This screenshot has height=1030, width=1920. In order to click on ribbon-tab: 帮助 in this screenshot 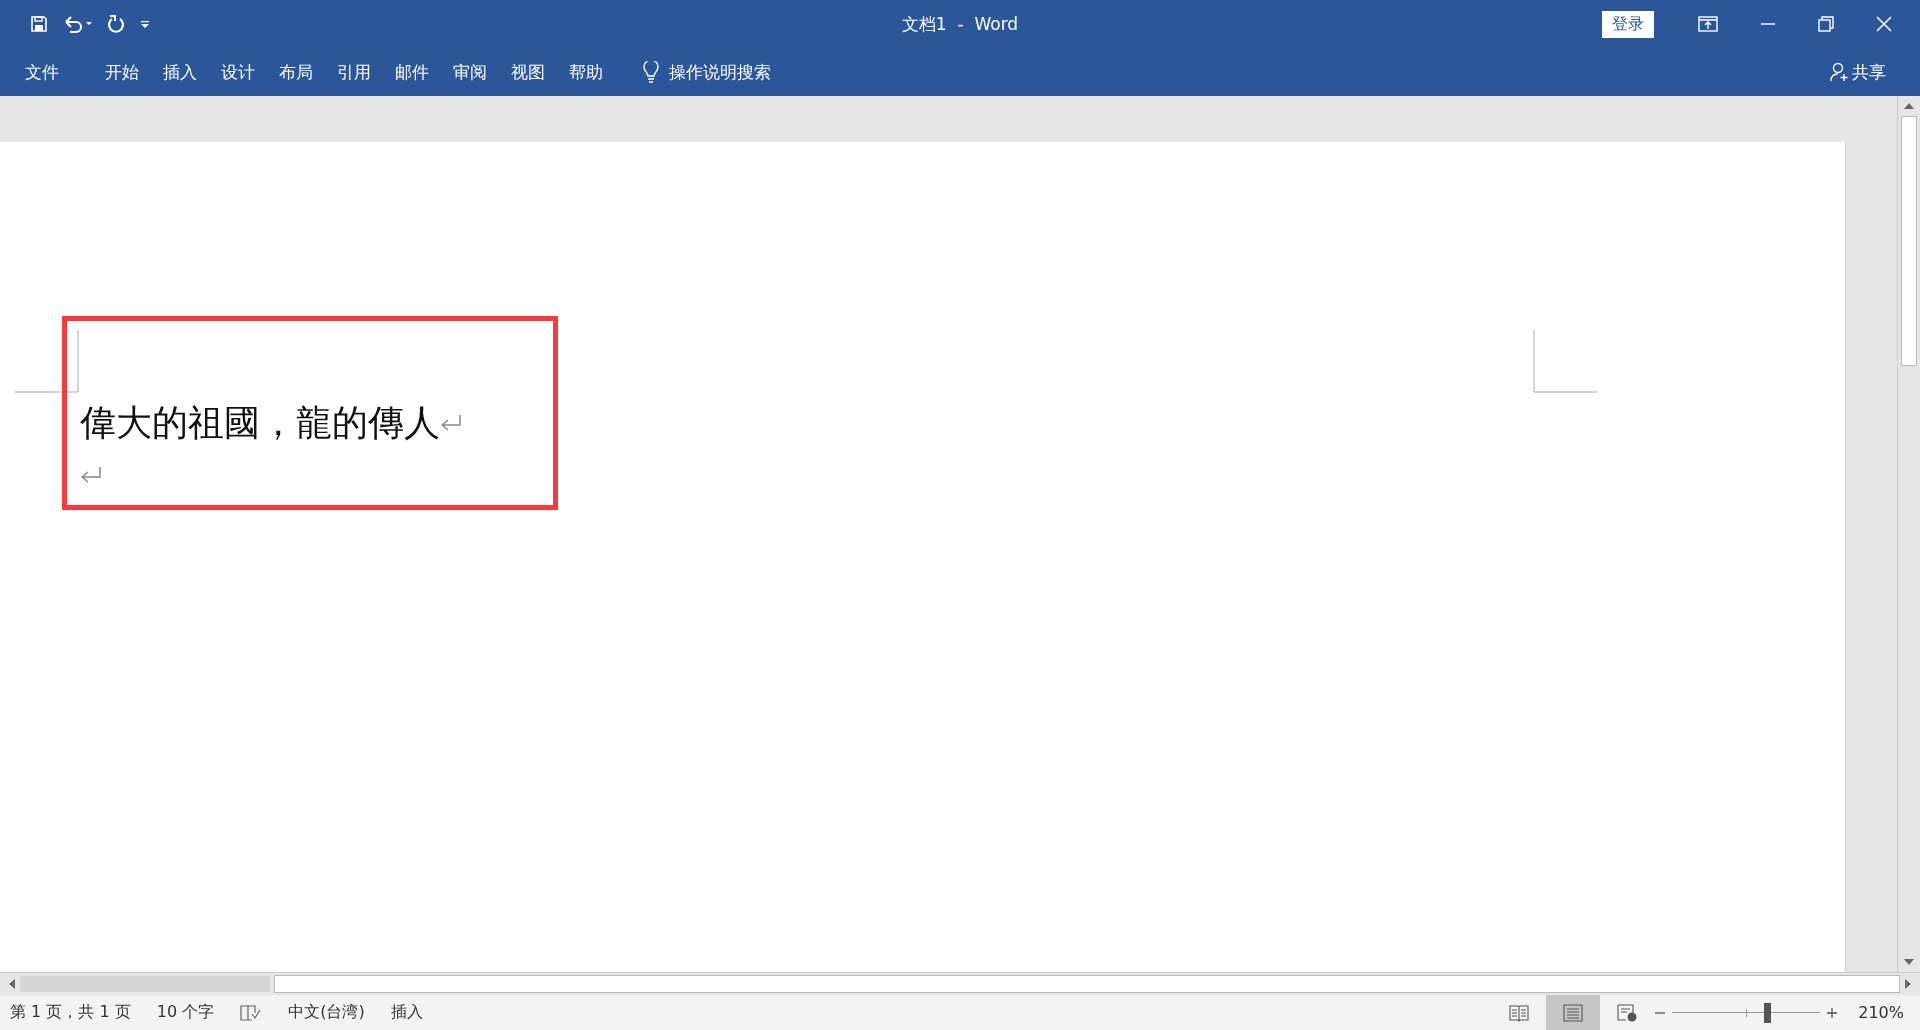, I will do `click(586, 72)`.